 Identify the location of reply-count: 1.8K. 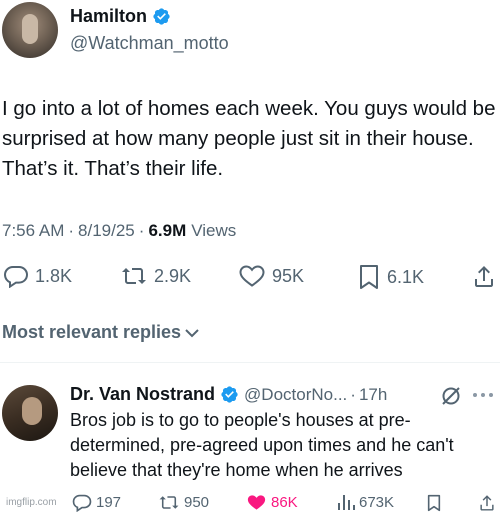
(54, 275).